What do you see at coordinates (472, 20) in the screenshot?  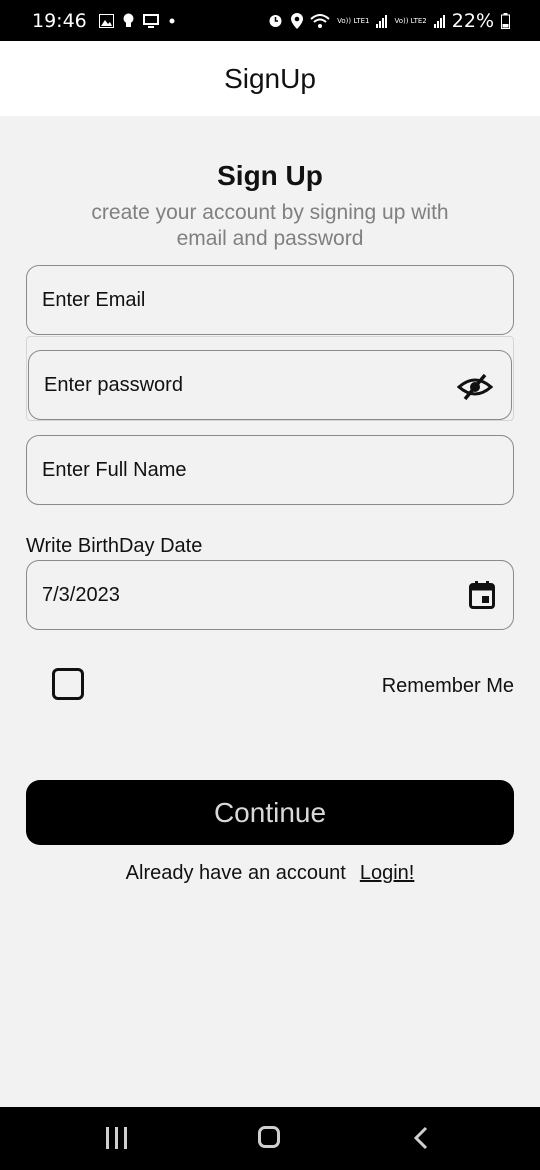 I see `battery-percent: 22%` at bounding box center [472, 20].